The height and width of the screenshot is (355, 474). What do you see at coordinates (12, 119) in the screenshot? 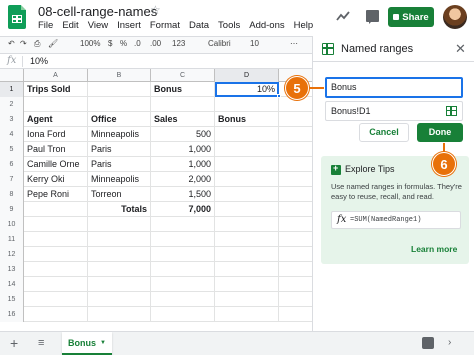
I see `row-header: 3` at bounding box center [12, 119].